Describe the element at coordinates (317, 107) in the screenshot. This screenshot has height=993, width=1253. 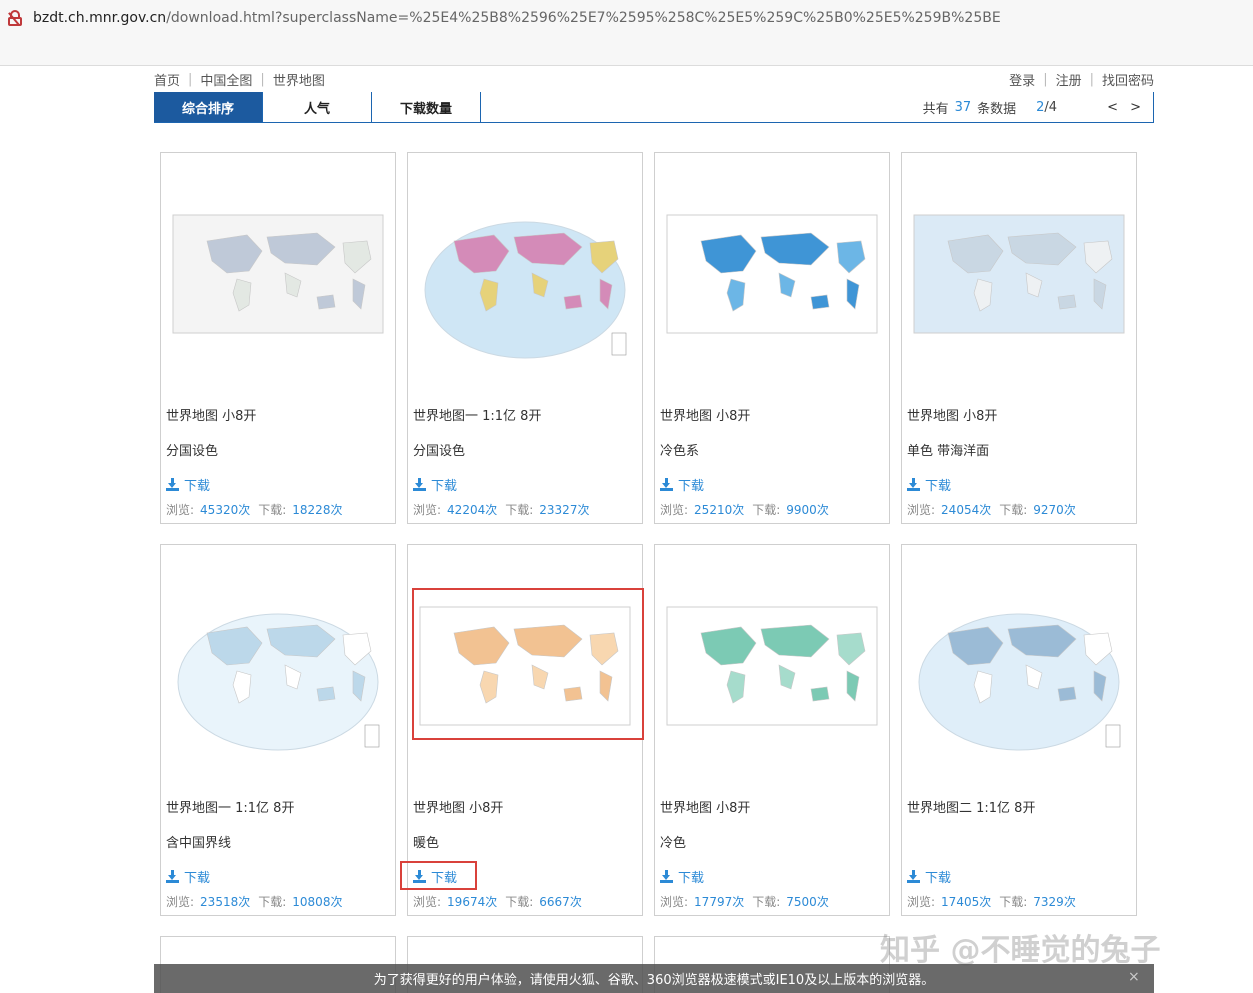
I see `tab-popularity: 人气` at that location.